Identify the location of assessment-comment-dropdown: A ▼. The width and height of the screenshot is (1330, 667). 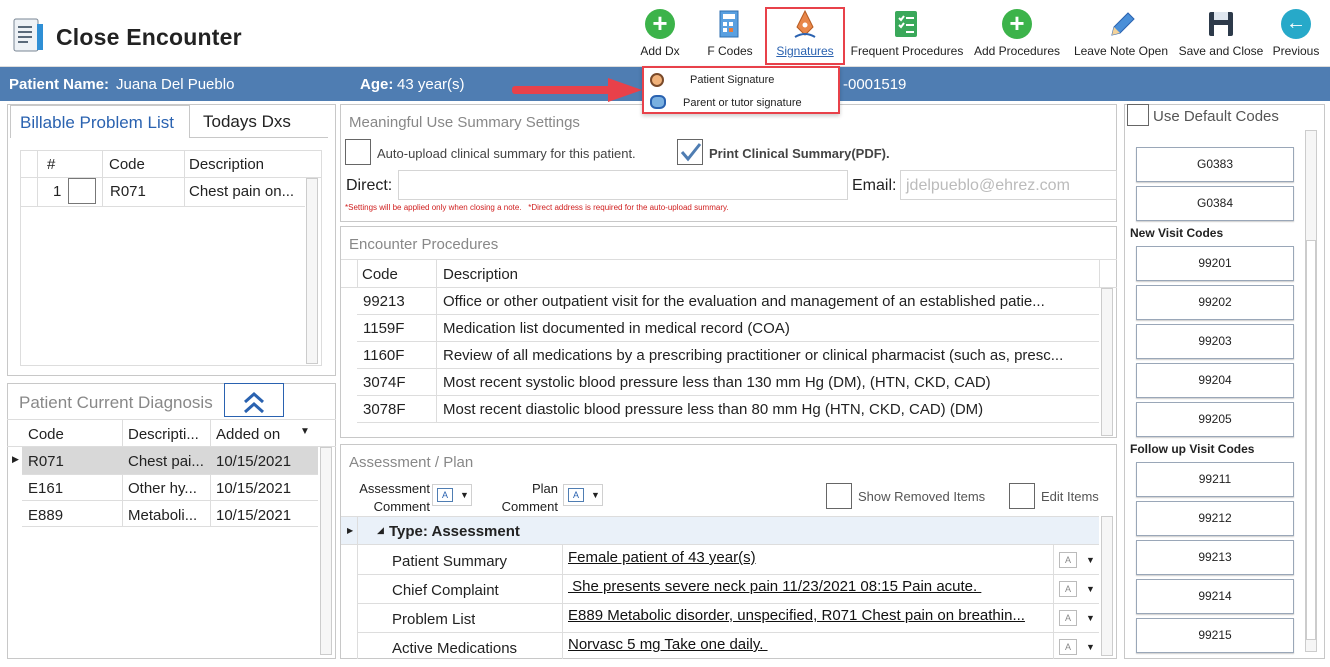
(452, 495).